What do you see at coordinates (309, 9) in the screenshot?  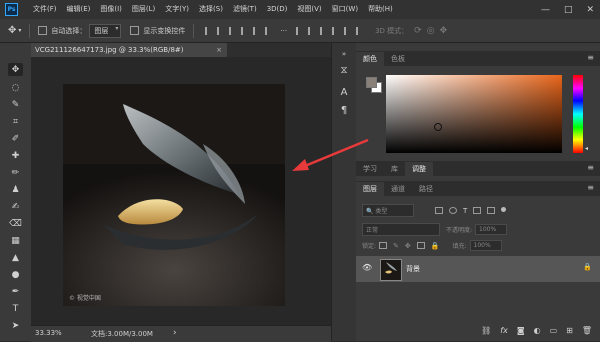 I see `menu-view: 视图(V)` at bounding box center [309, 9].